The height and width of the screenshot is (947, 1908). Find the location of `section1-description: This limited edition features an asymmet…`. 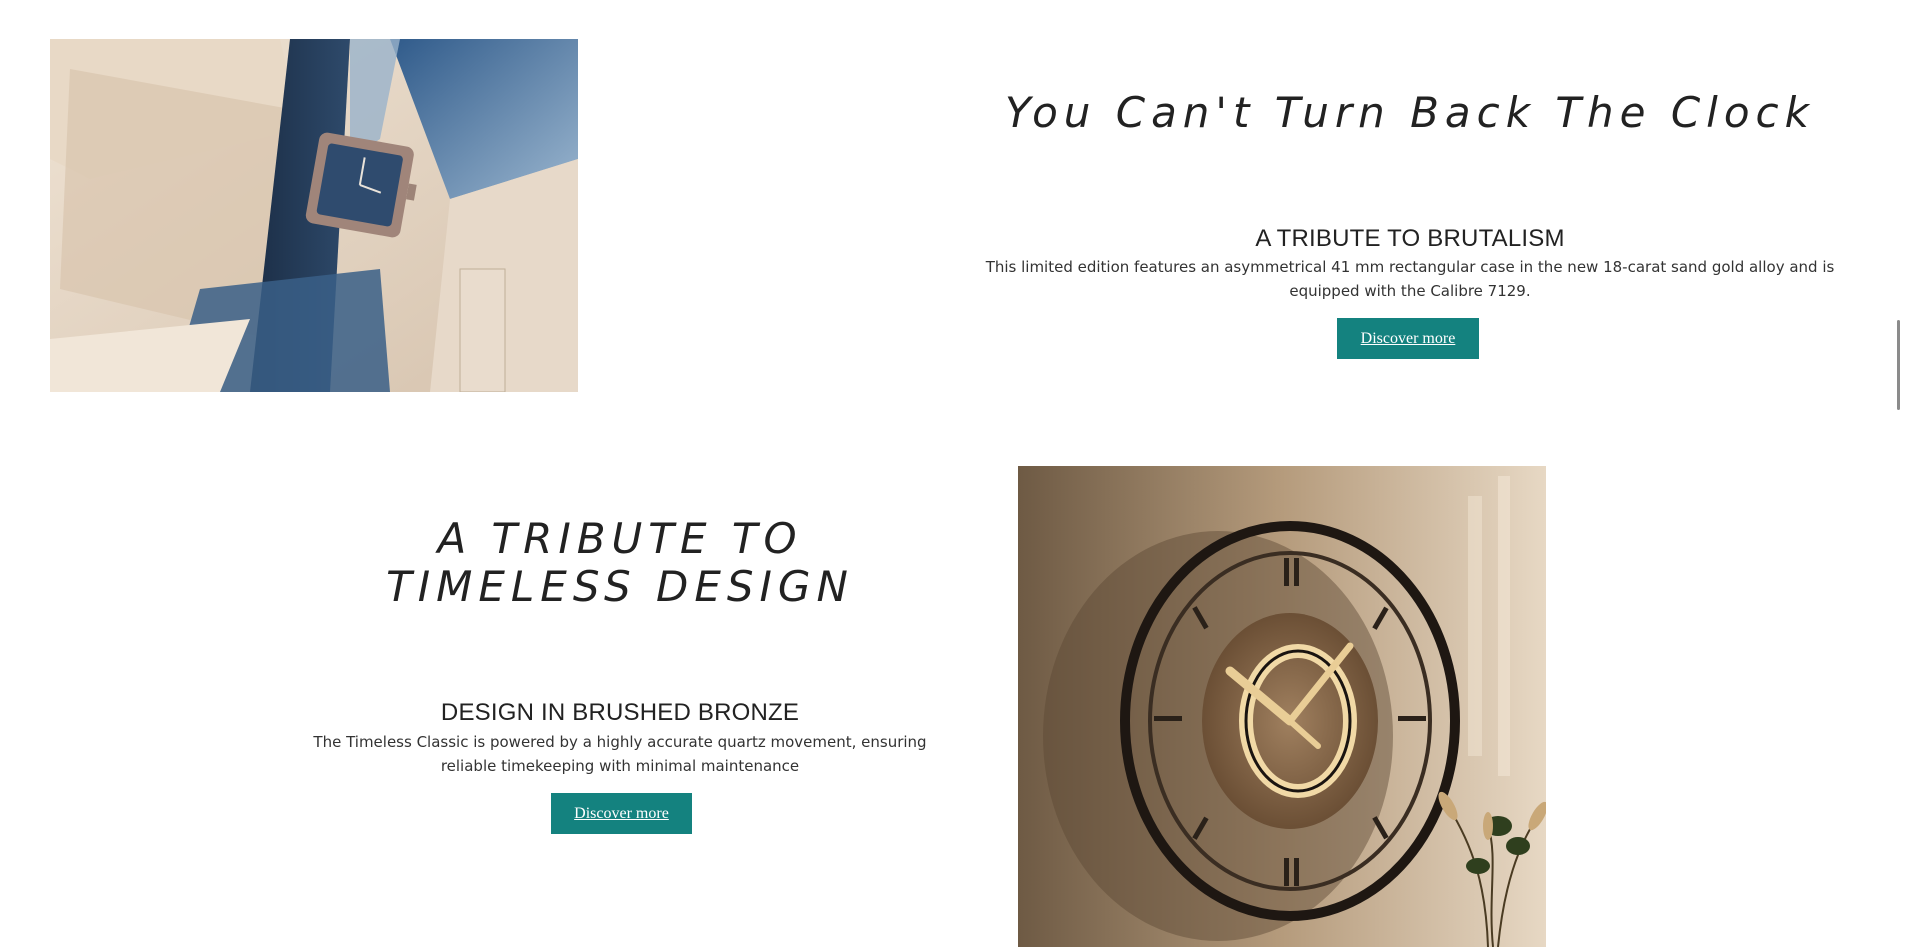

section1-description: This limited edition features an asymmet… is located at coordinates (1410, 279).